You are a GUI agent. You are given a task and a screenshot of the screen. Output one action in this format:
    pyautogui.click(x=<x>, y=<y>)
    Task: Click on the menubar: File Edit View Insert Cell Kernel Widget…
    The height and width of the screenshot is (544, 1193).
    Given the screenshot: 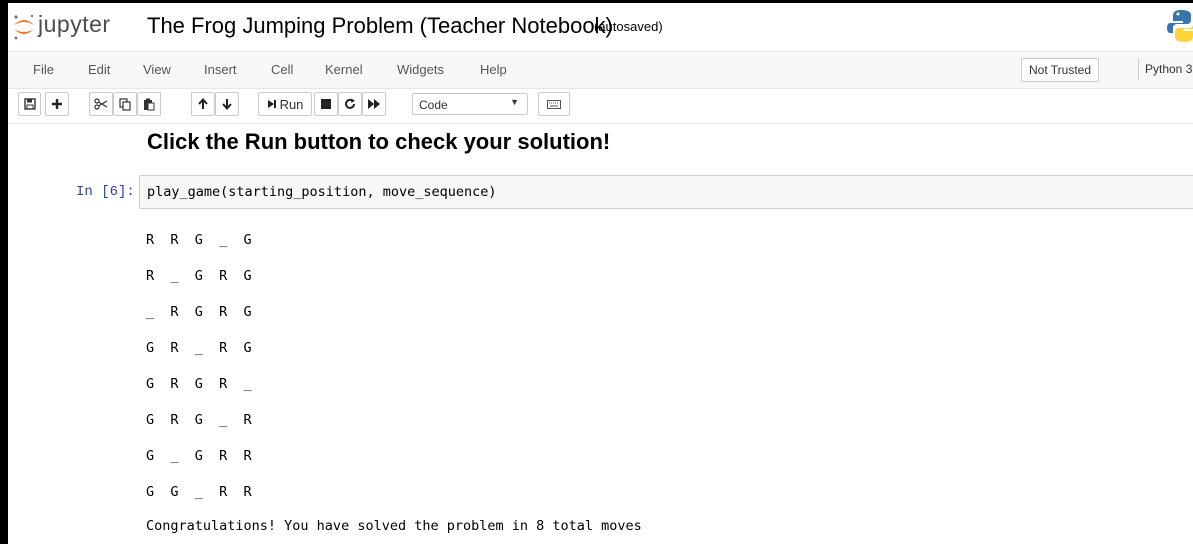 What is the action you would take?
    pyautogui.click(x=600, y=70)
    